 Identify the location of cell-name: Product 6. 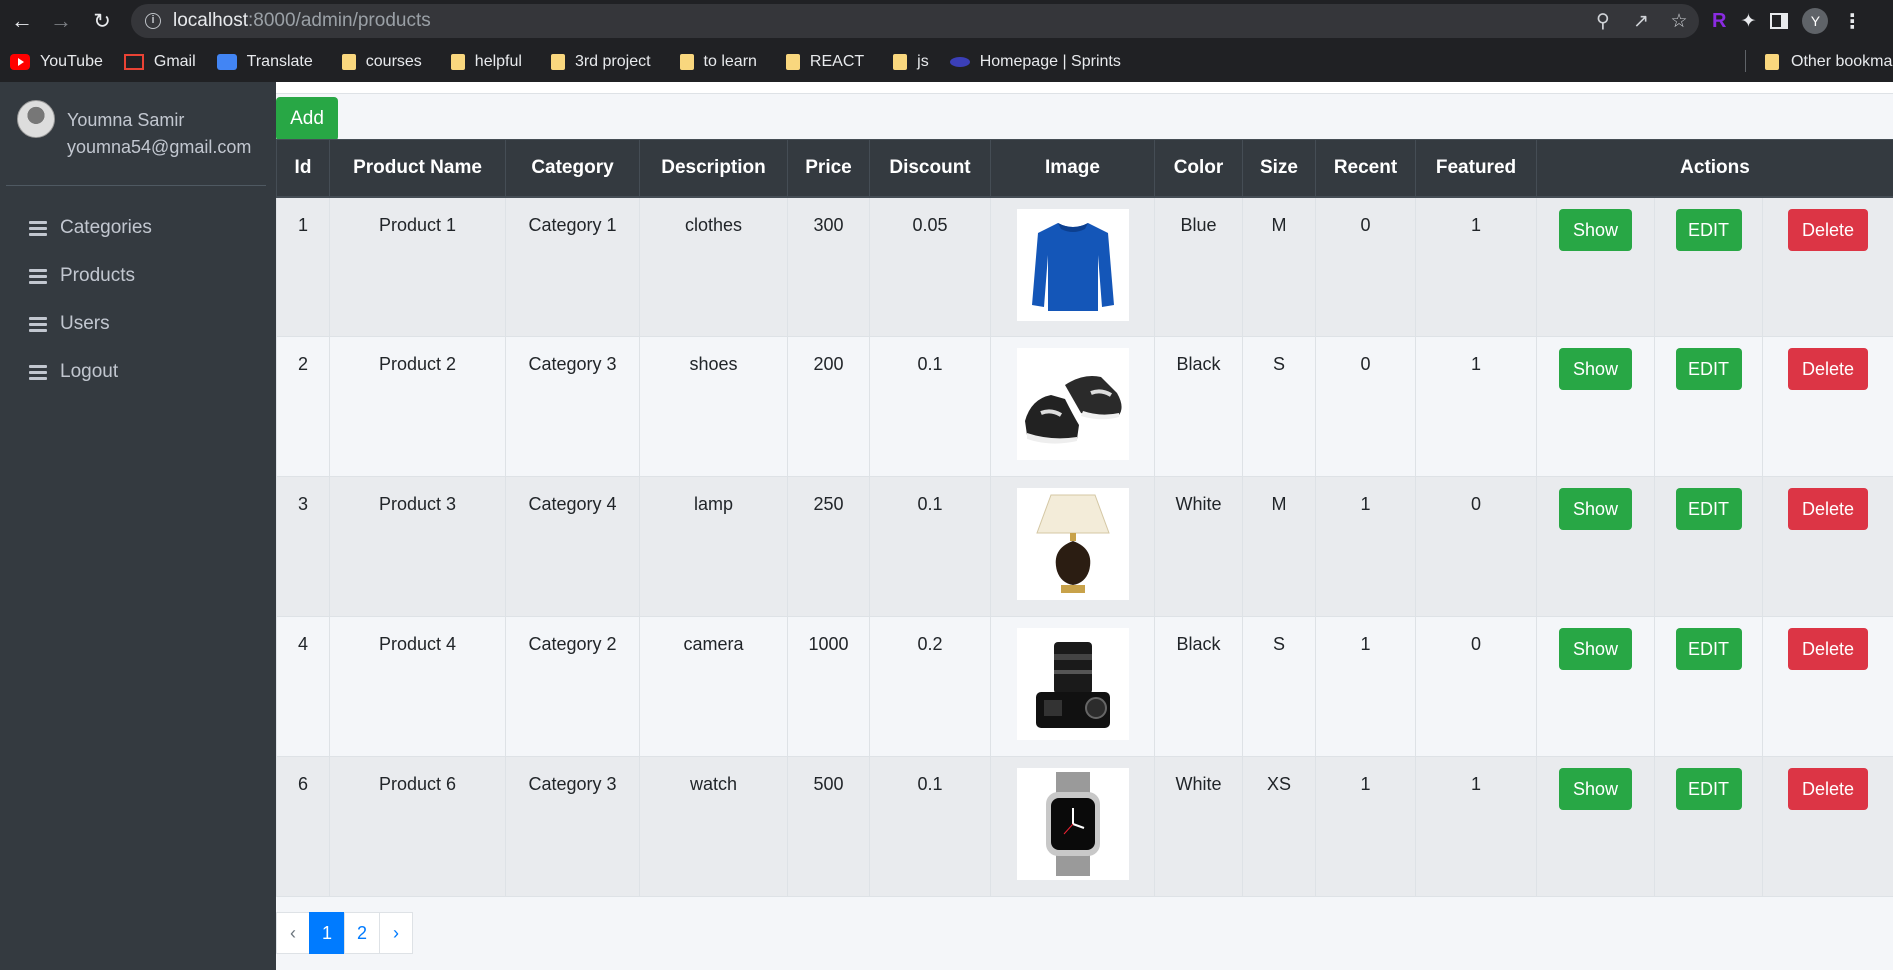
(417, 826).